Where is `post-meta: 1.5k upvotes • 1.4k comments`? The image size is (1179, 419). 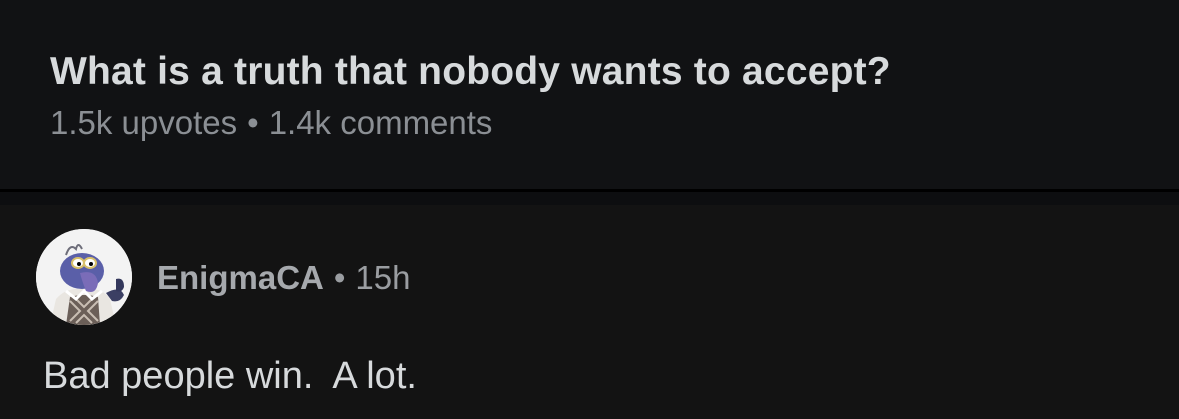 post-meta: 1.5k upvotes • 1.4k comments is located at coordinates (271, 123).